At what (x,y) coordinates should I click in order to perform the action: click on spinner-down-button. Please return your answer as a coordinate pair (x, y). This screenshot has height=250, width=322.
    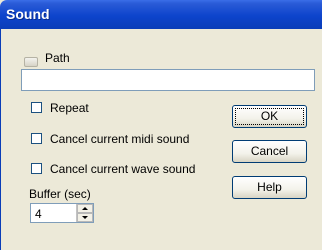
    Looking at the image, I should click on (85, 217).